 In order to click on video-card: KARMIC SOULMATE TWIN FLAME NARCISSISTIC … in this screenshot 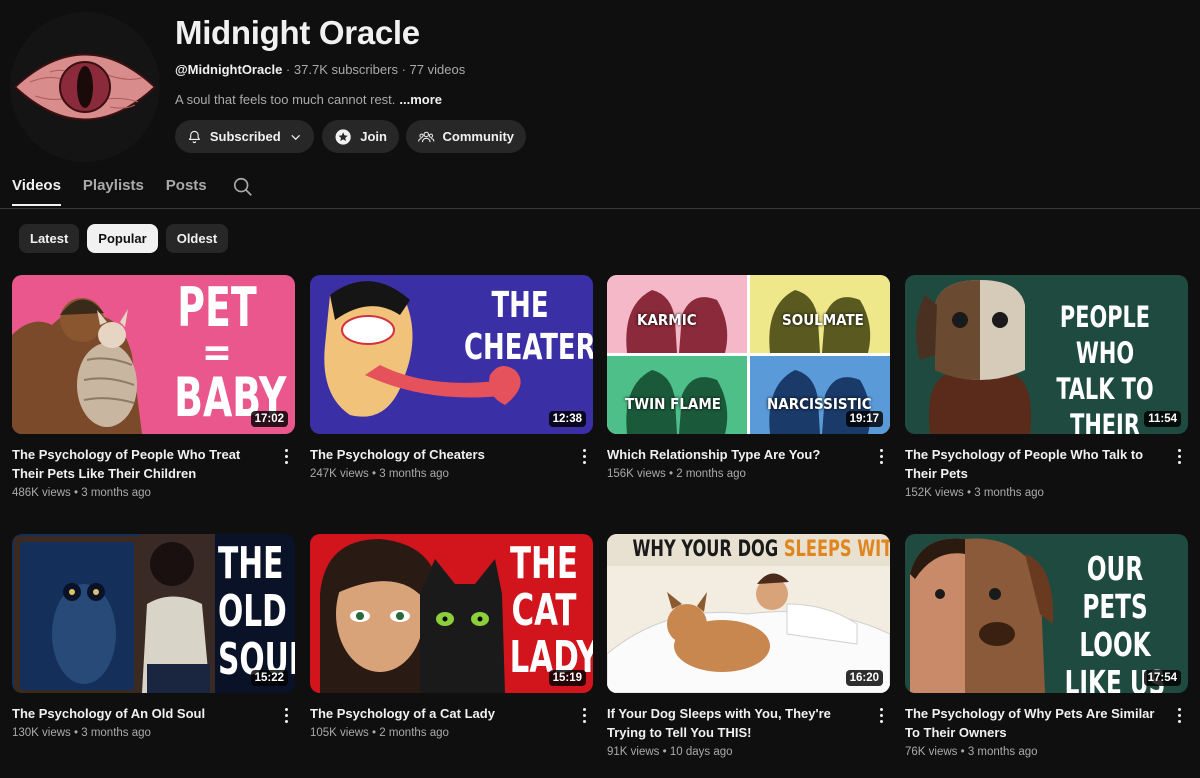, I will do `click(748, 377)`.